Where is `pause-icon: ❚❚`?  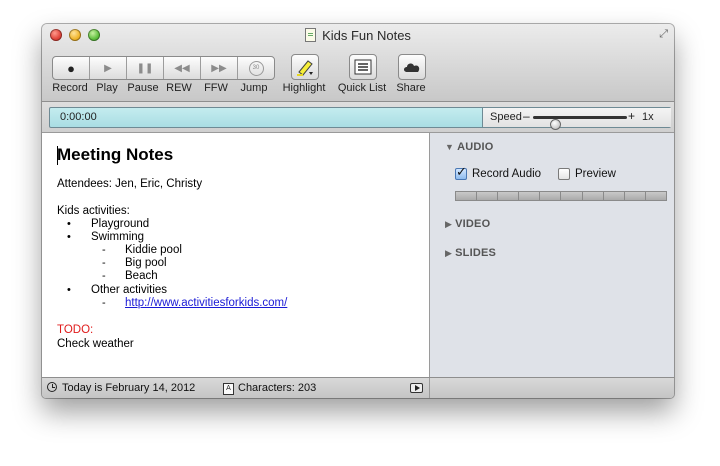
pause-icon: ❚❚ is located at coordinates (145, 68).